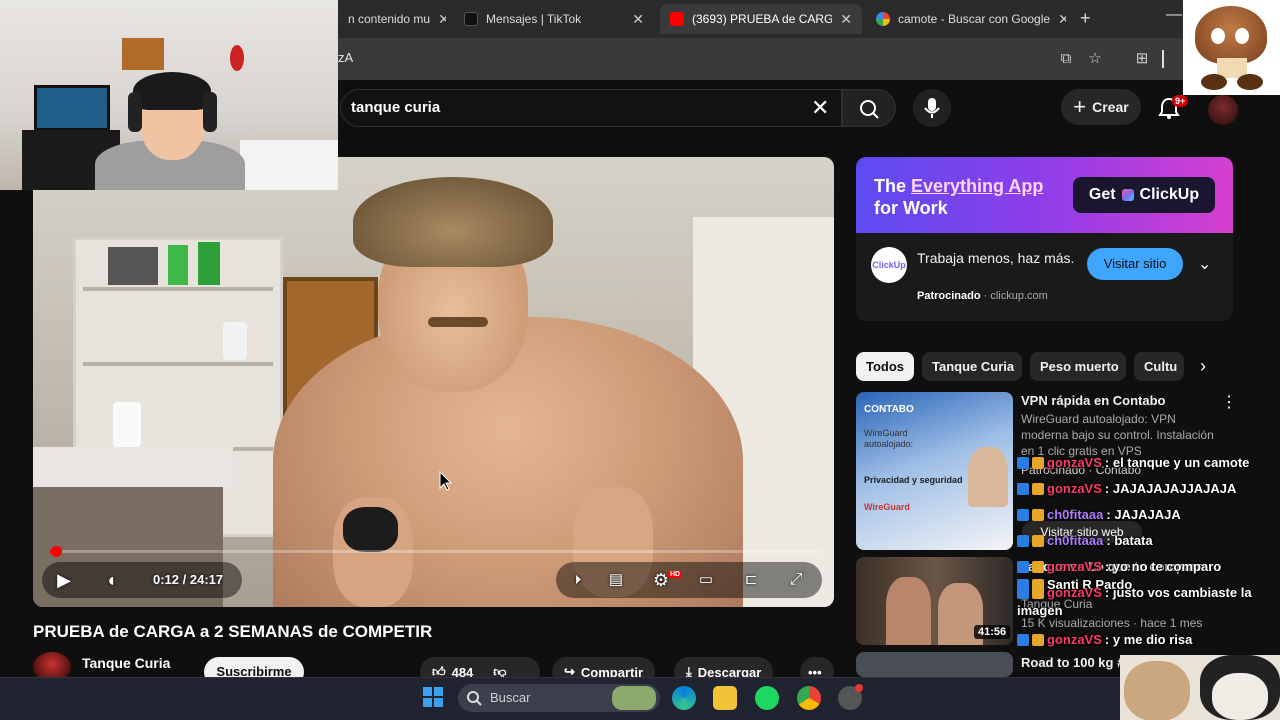 Image resolution: width=1280 pixels, height=720 pixels. I want to click on chat-message: gonzaVS: JAJAJAJAJJAJAJA, so click(1126, 488).